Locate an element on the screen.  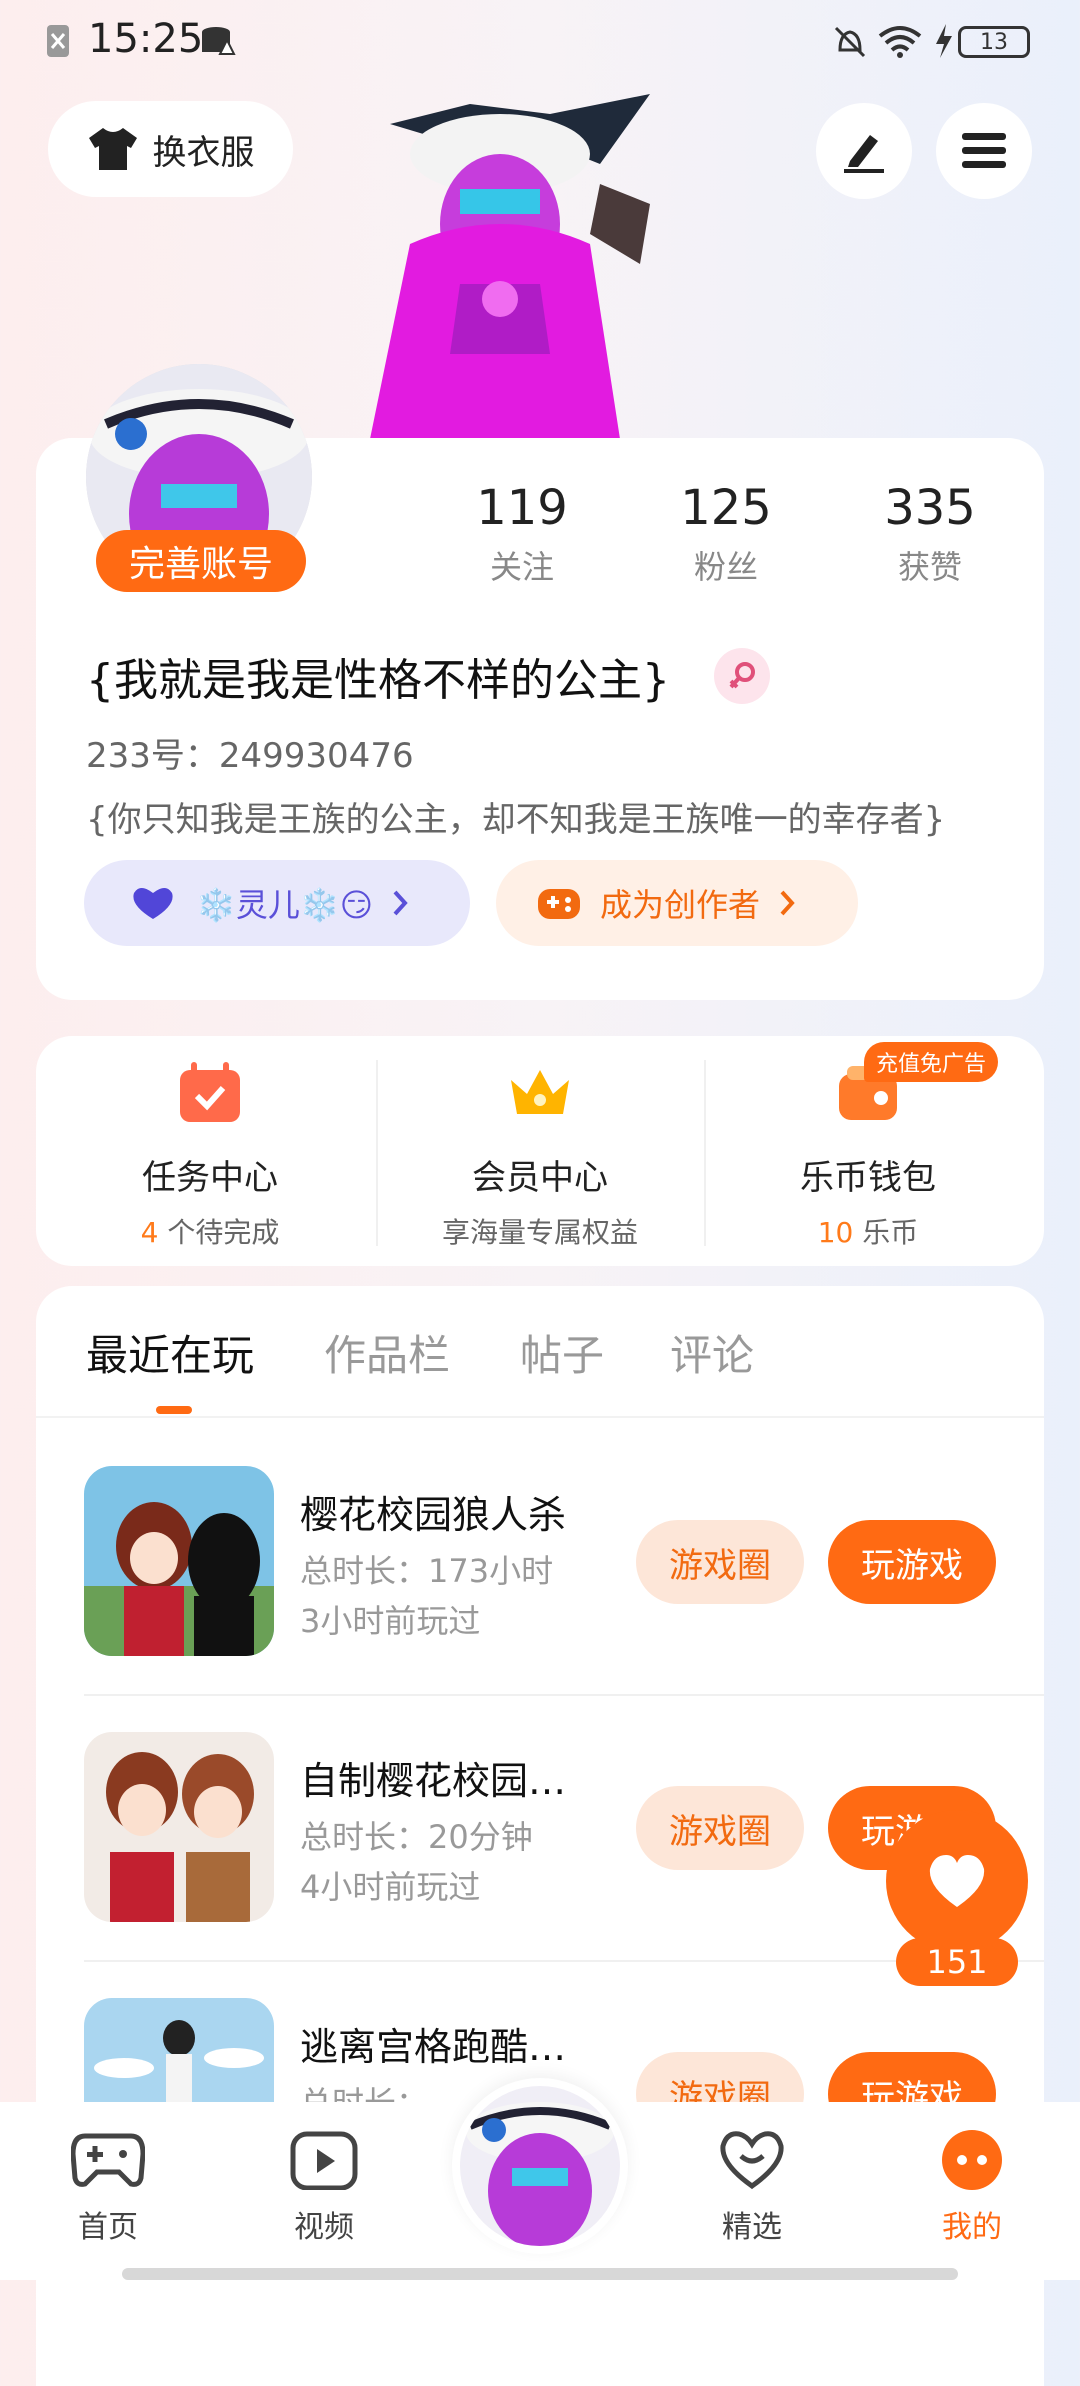
tab-posts: 帖子 is located at coordinates (562, 1352).